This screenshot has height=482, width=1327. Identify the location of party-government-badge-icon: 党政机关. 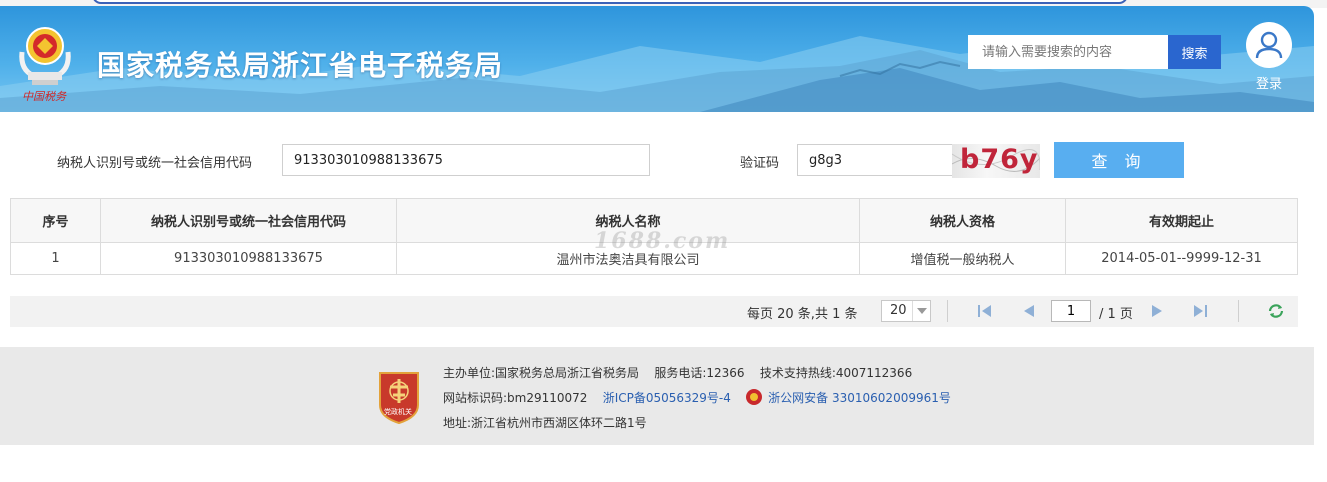
(399, 397).